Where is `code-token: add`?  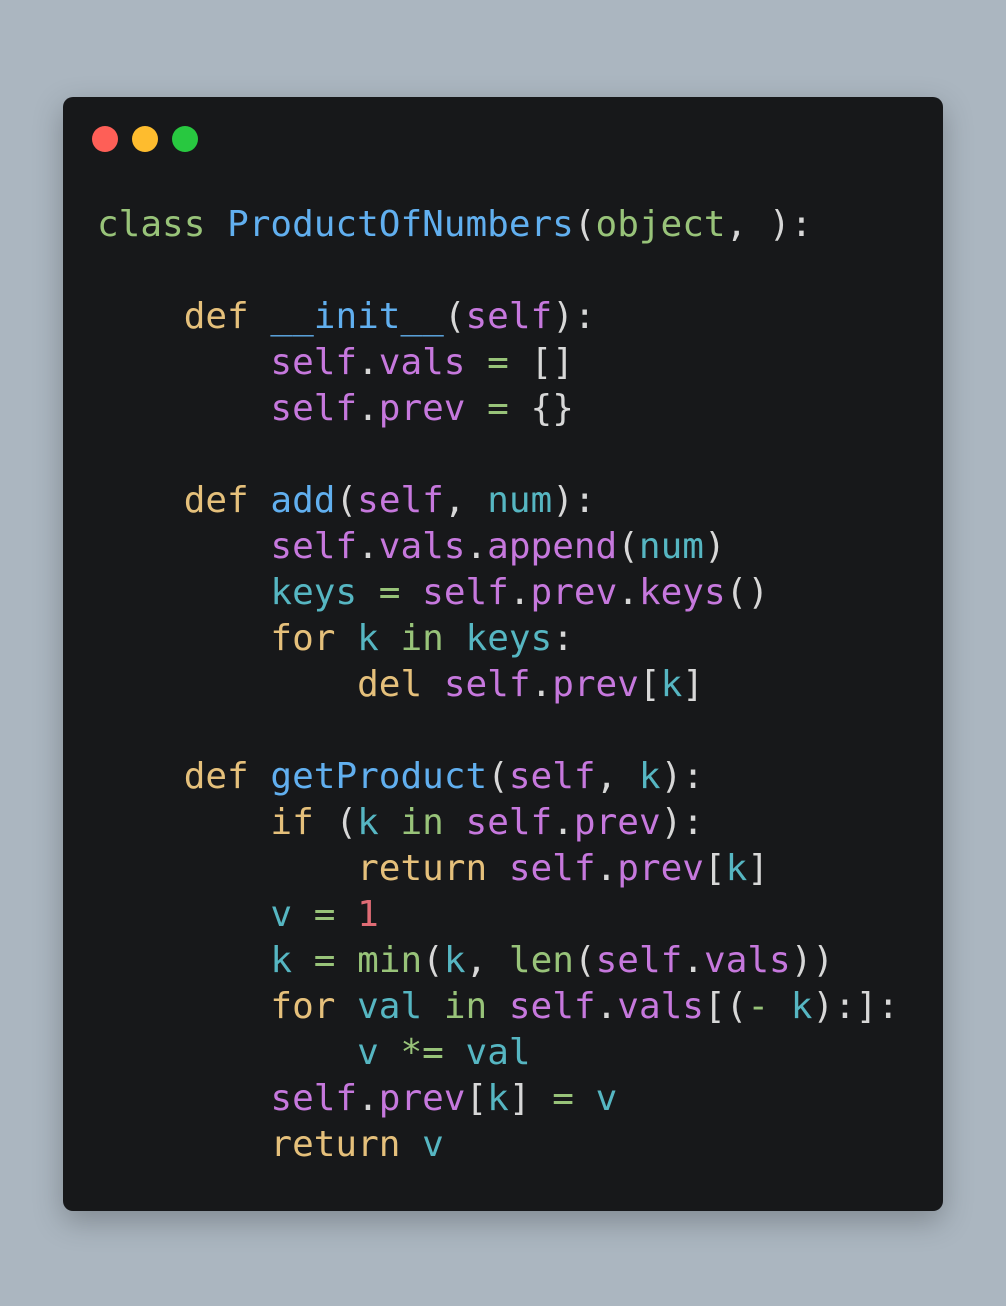 code-token: add is located at coordinates (303, 500).